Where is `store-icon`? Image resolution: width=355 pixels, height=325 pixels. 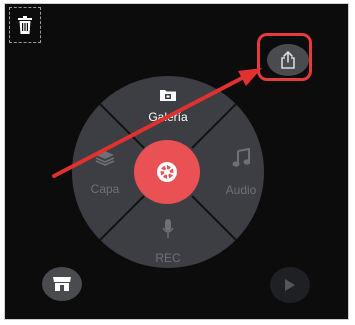 store-icon is located at coordinates (62, 284).